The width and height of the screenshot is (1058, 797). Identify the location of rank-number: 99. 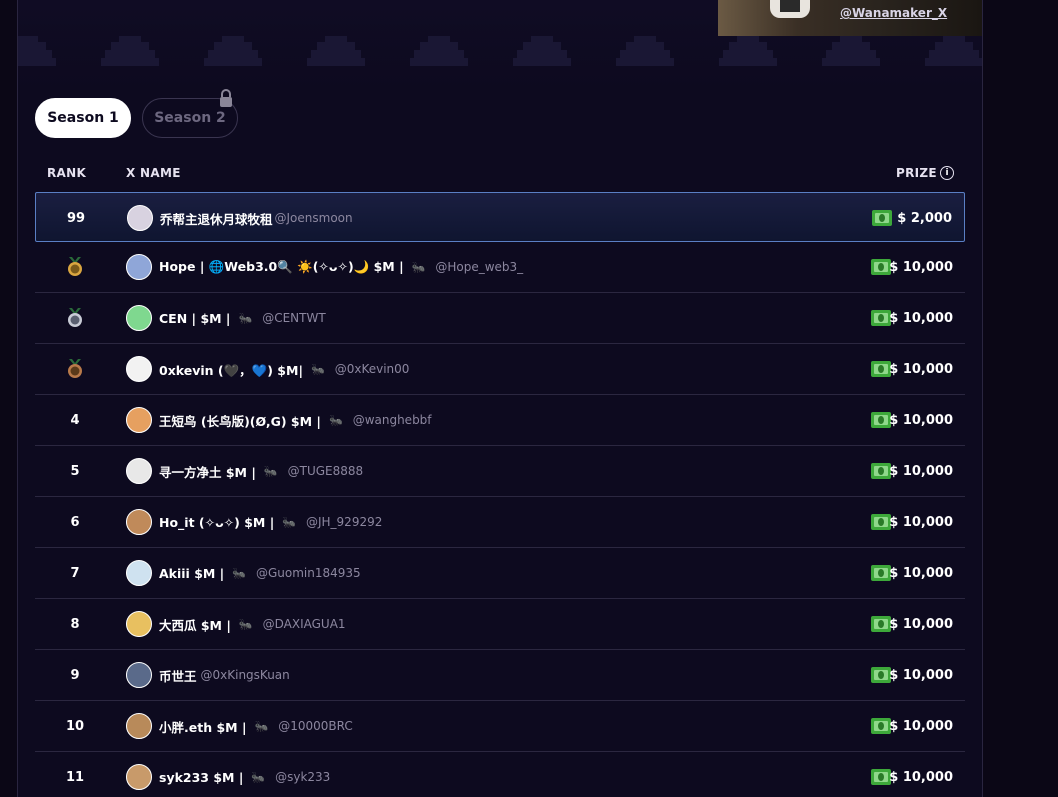
(76, 218).